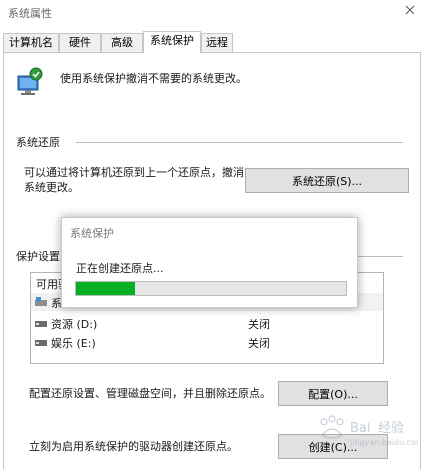  Describe the element at coordinates (41, 301) in the screenshot. I see `system-drive-icon` at that location.